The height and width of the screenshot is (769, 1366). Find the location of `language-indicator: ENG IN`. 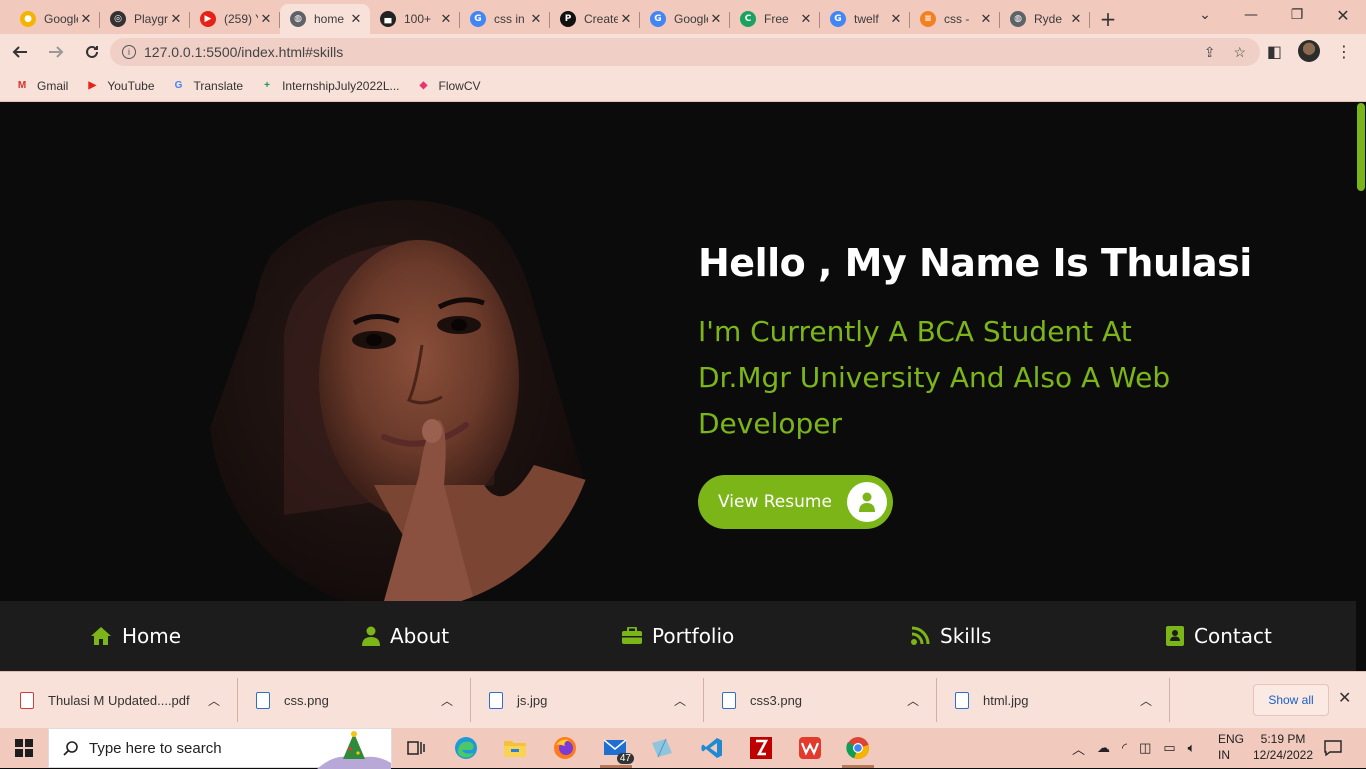

language-indicator: ENG IN is located at coordinates (1231, 747).